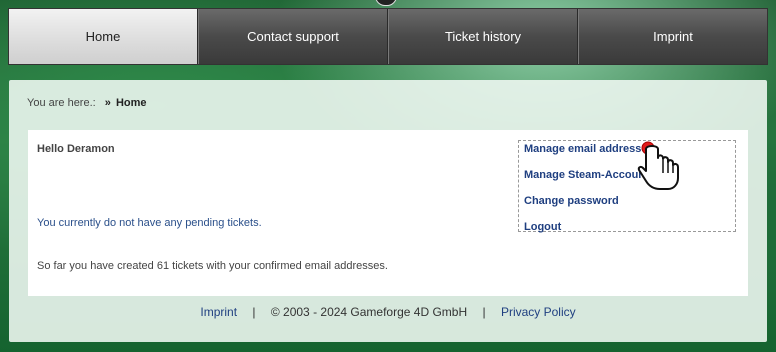 This screenshot has width=776, height=352. I want to click on change-password-link: Change password, so click(627, 201).